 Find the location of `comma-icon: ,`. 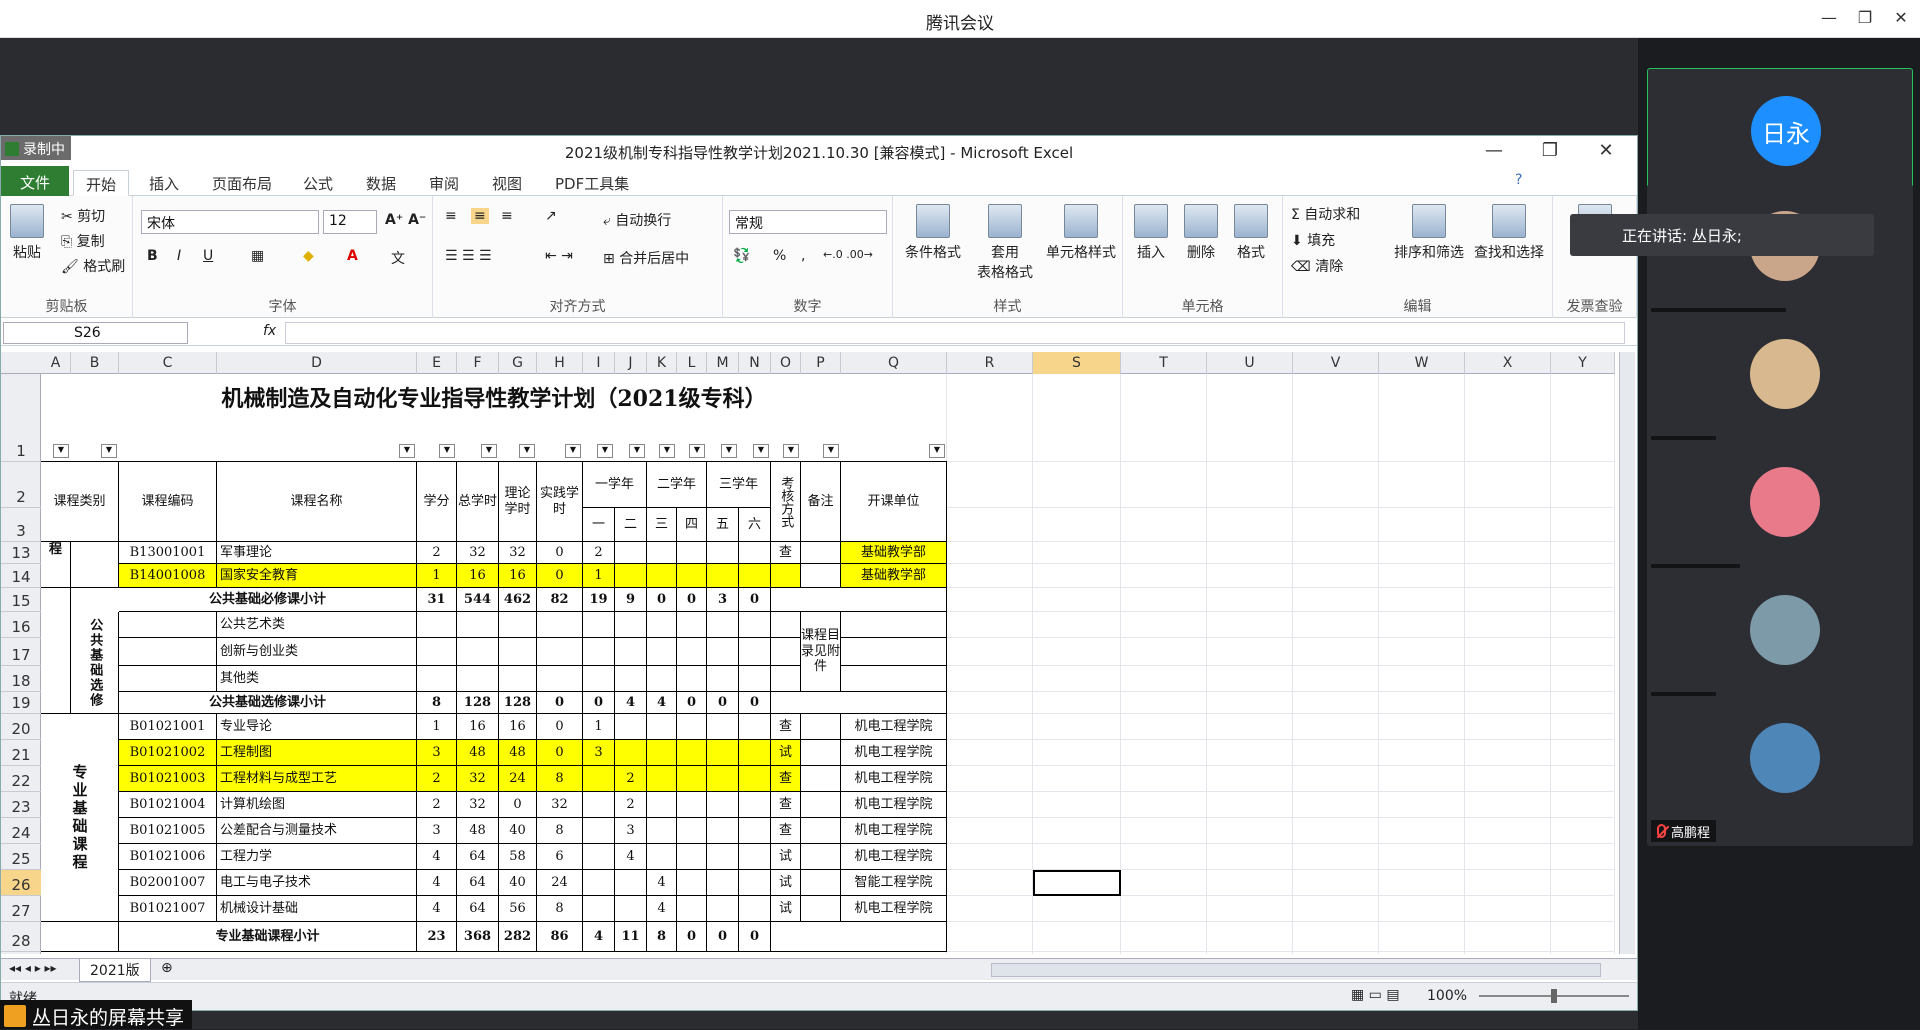

comma-icon: , is located at coordinates (803, 256).